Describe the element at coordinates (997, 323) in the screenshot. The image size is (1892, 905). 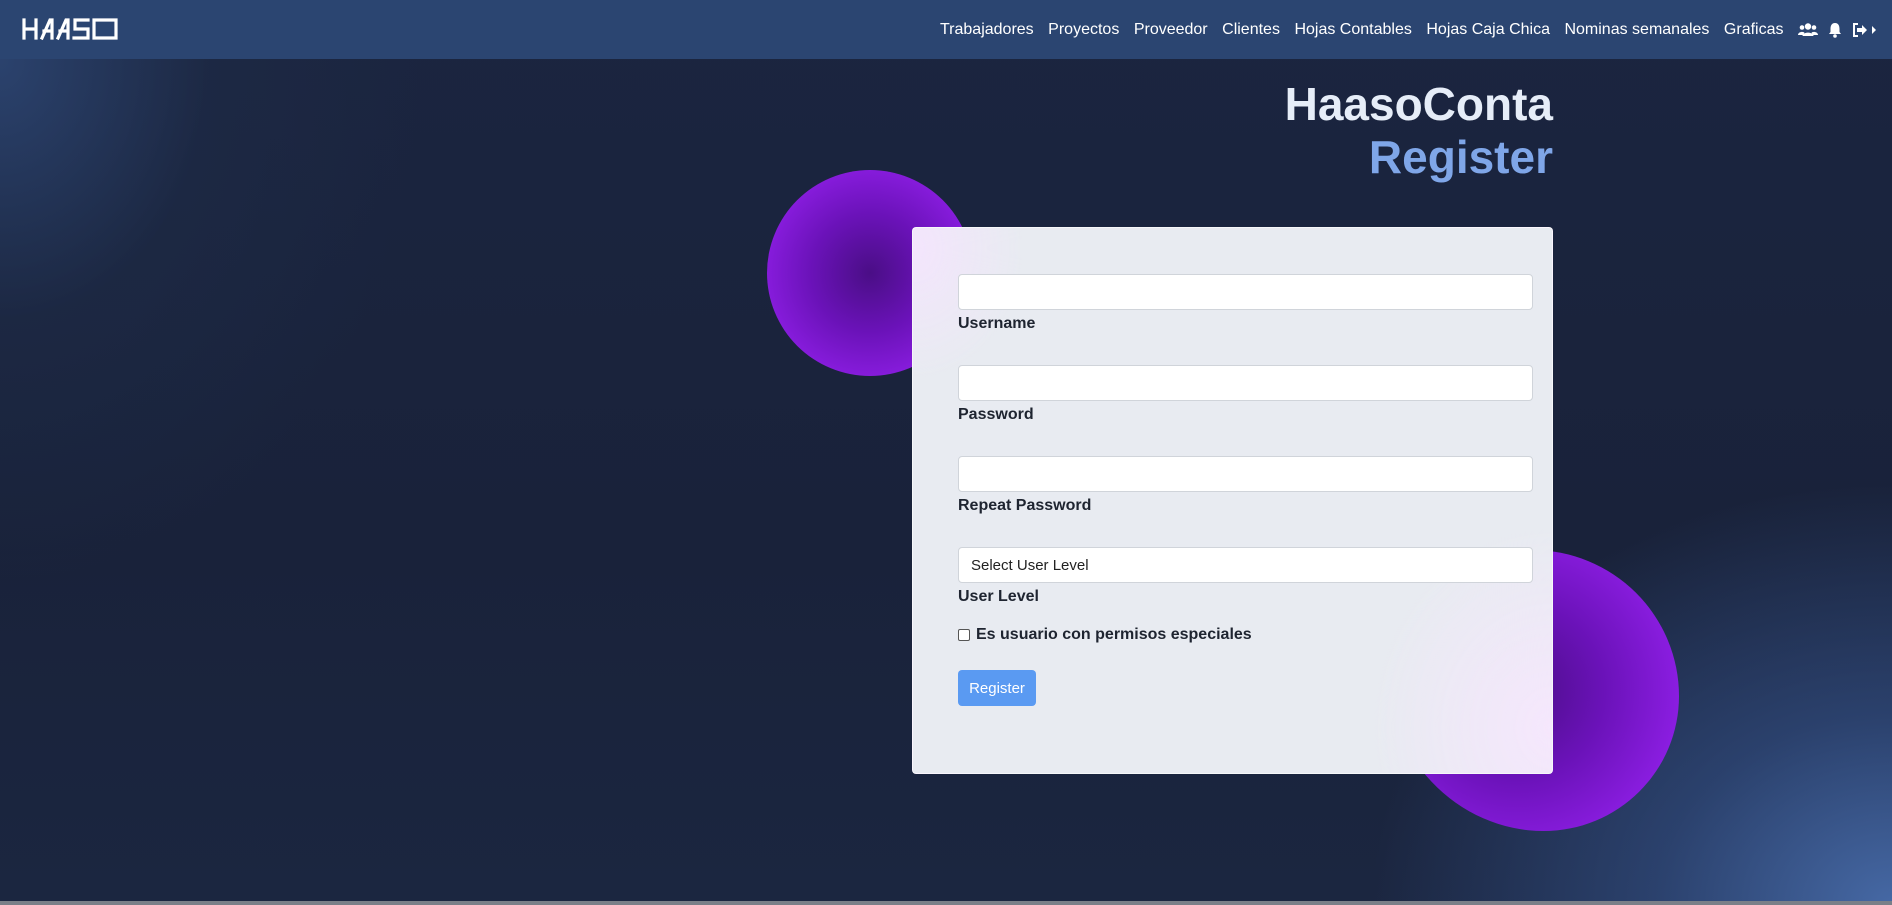
I see `username-label: Username` at that location.